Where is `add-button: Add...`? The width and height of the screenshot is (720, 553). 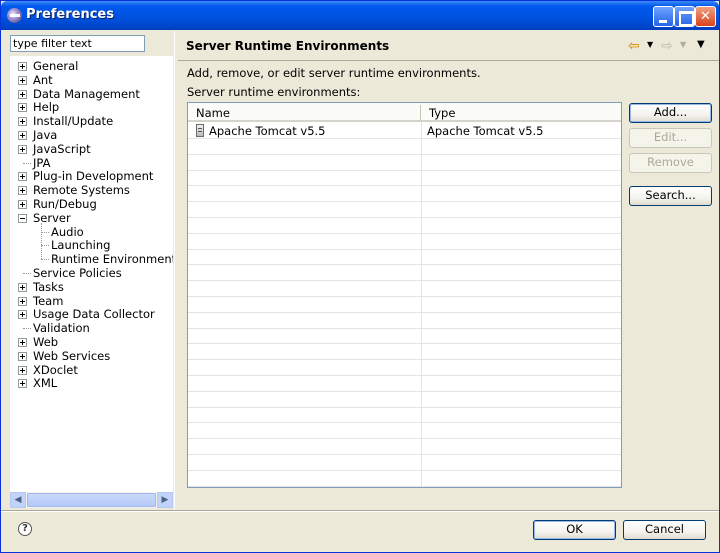
add-button: Add... is located at coordinates (670, 113).